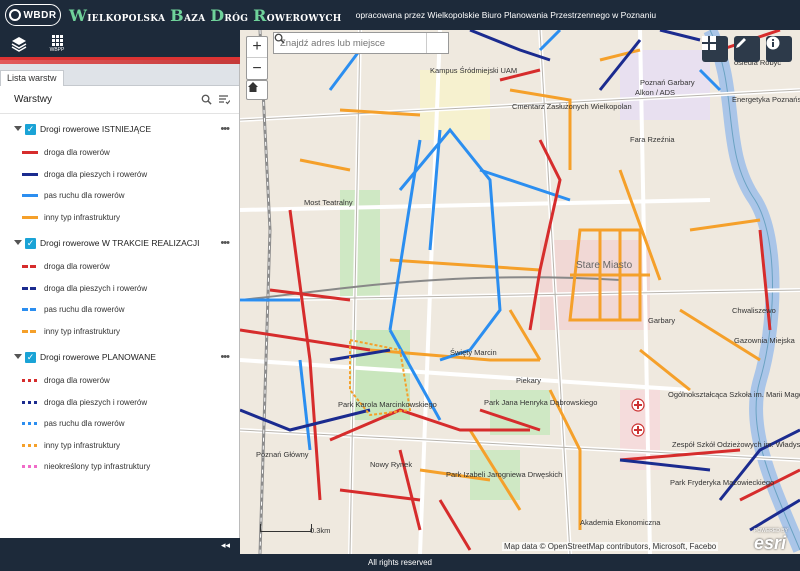  What do you see at coordinates (257, 68) in the screenshot?
I see `zoom-out-button: −` at bounding box center [257, 68].